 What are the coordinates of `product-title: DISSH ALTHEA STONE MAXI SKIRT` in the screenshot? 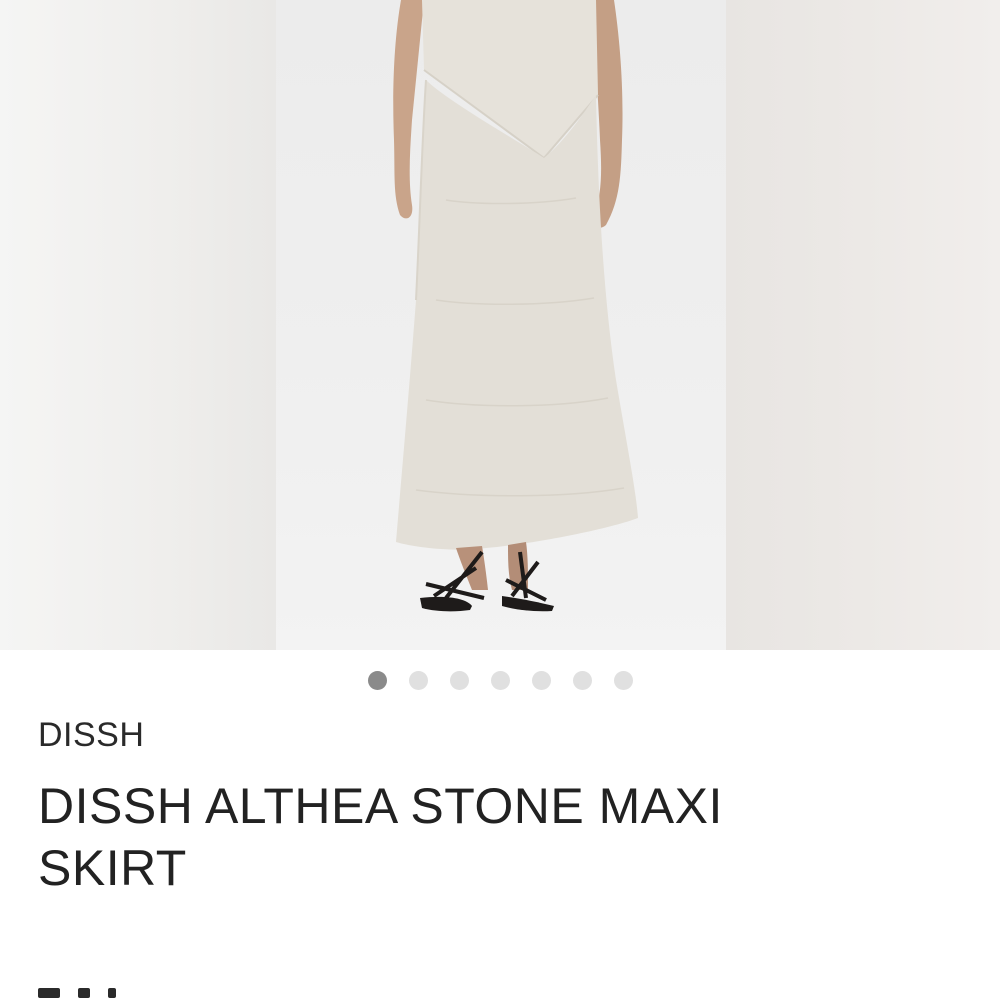 It's located at (380, 837).